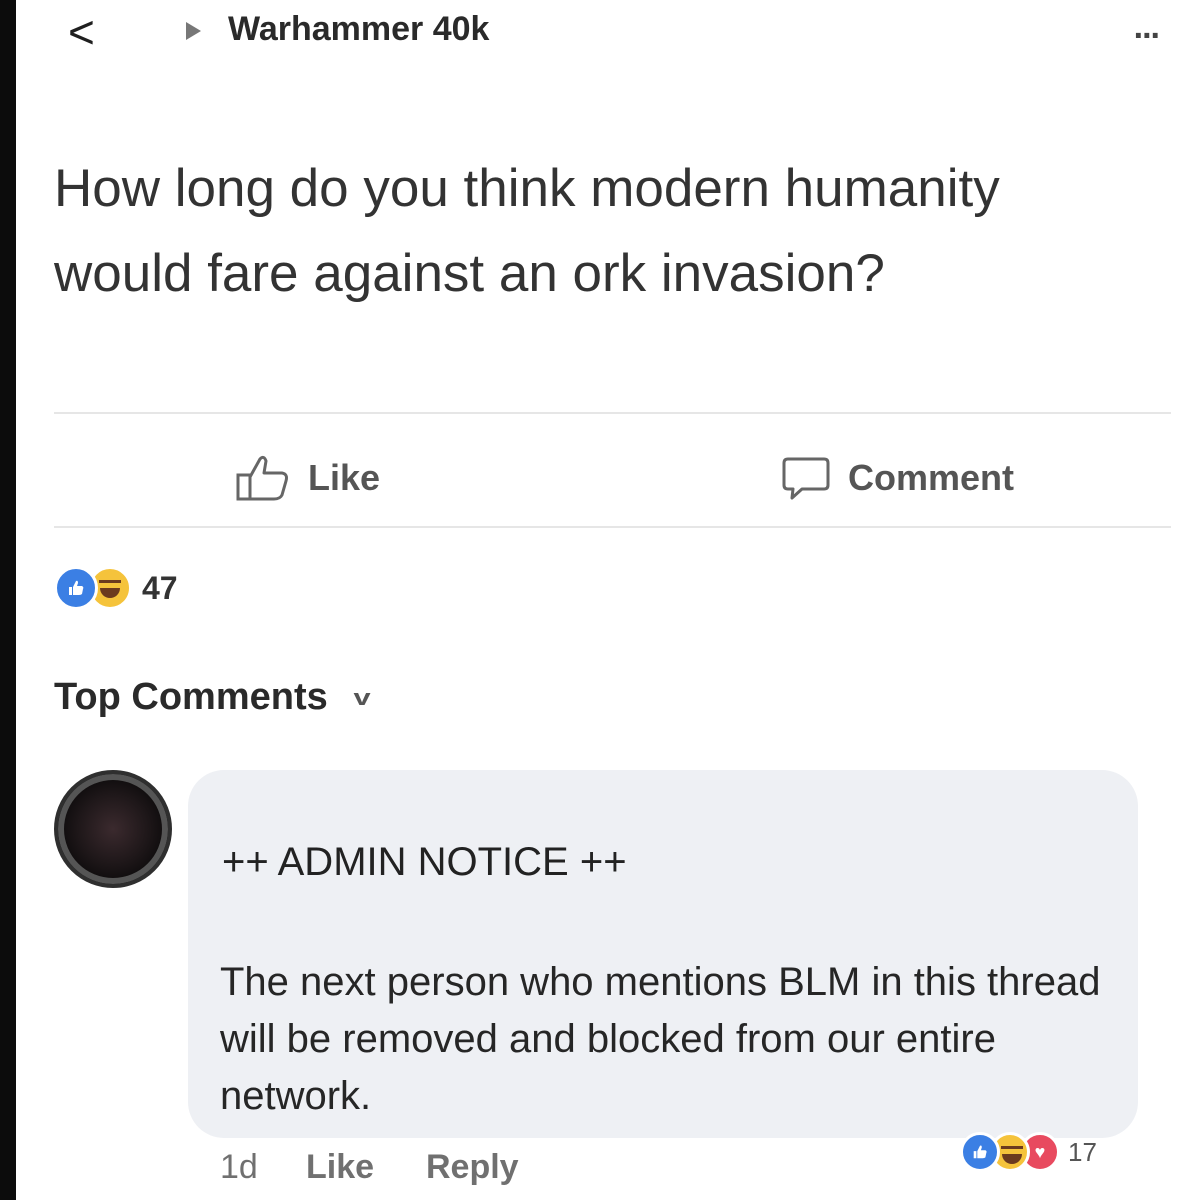  What do you see at coordinates (806, 478) in the screenshot?
I see `comment-bubble-icon` at bounding box center [806, 478].